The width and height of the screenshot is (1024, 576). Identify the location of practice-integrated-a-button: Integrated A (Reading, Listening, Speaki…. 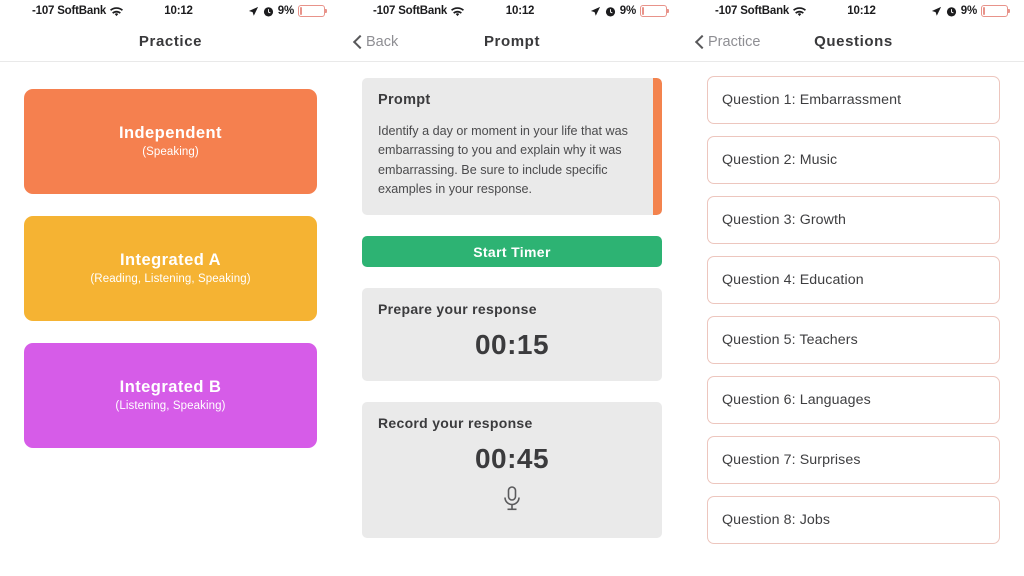
(170, 268).